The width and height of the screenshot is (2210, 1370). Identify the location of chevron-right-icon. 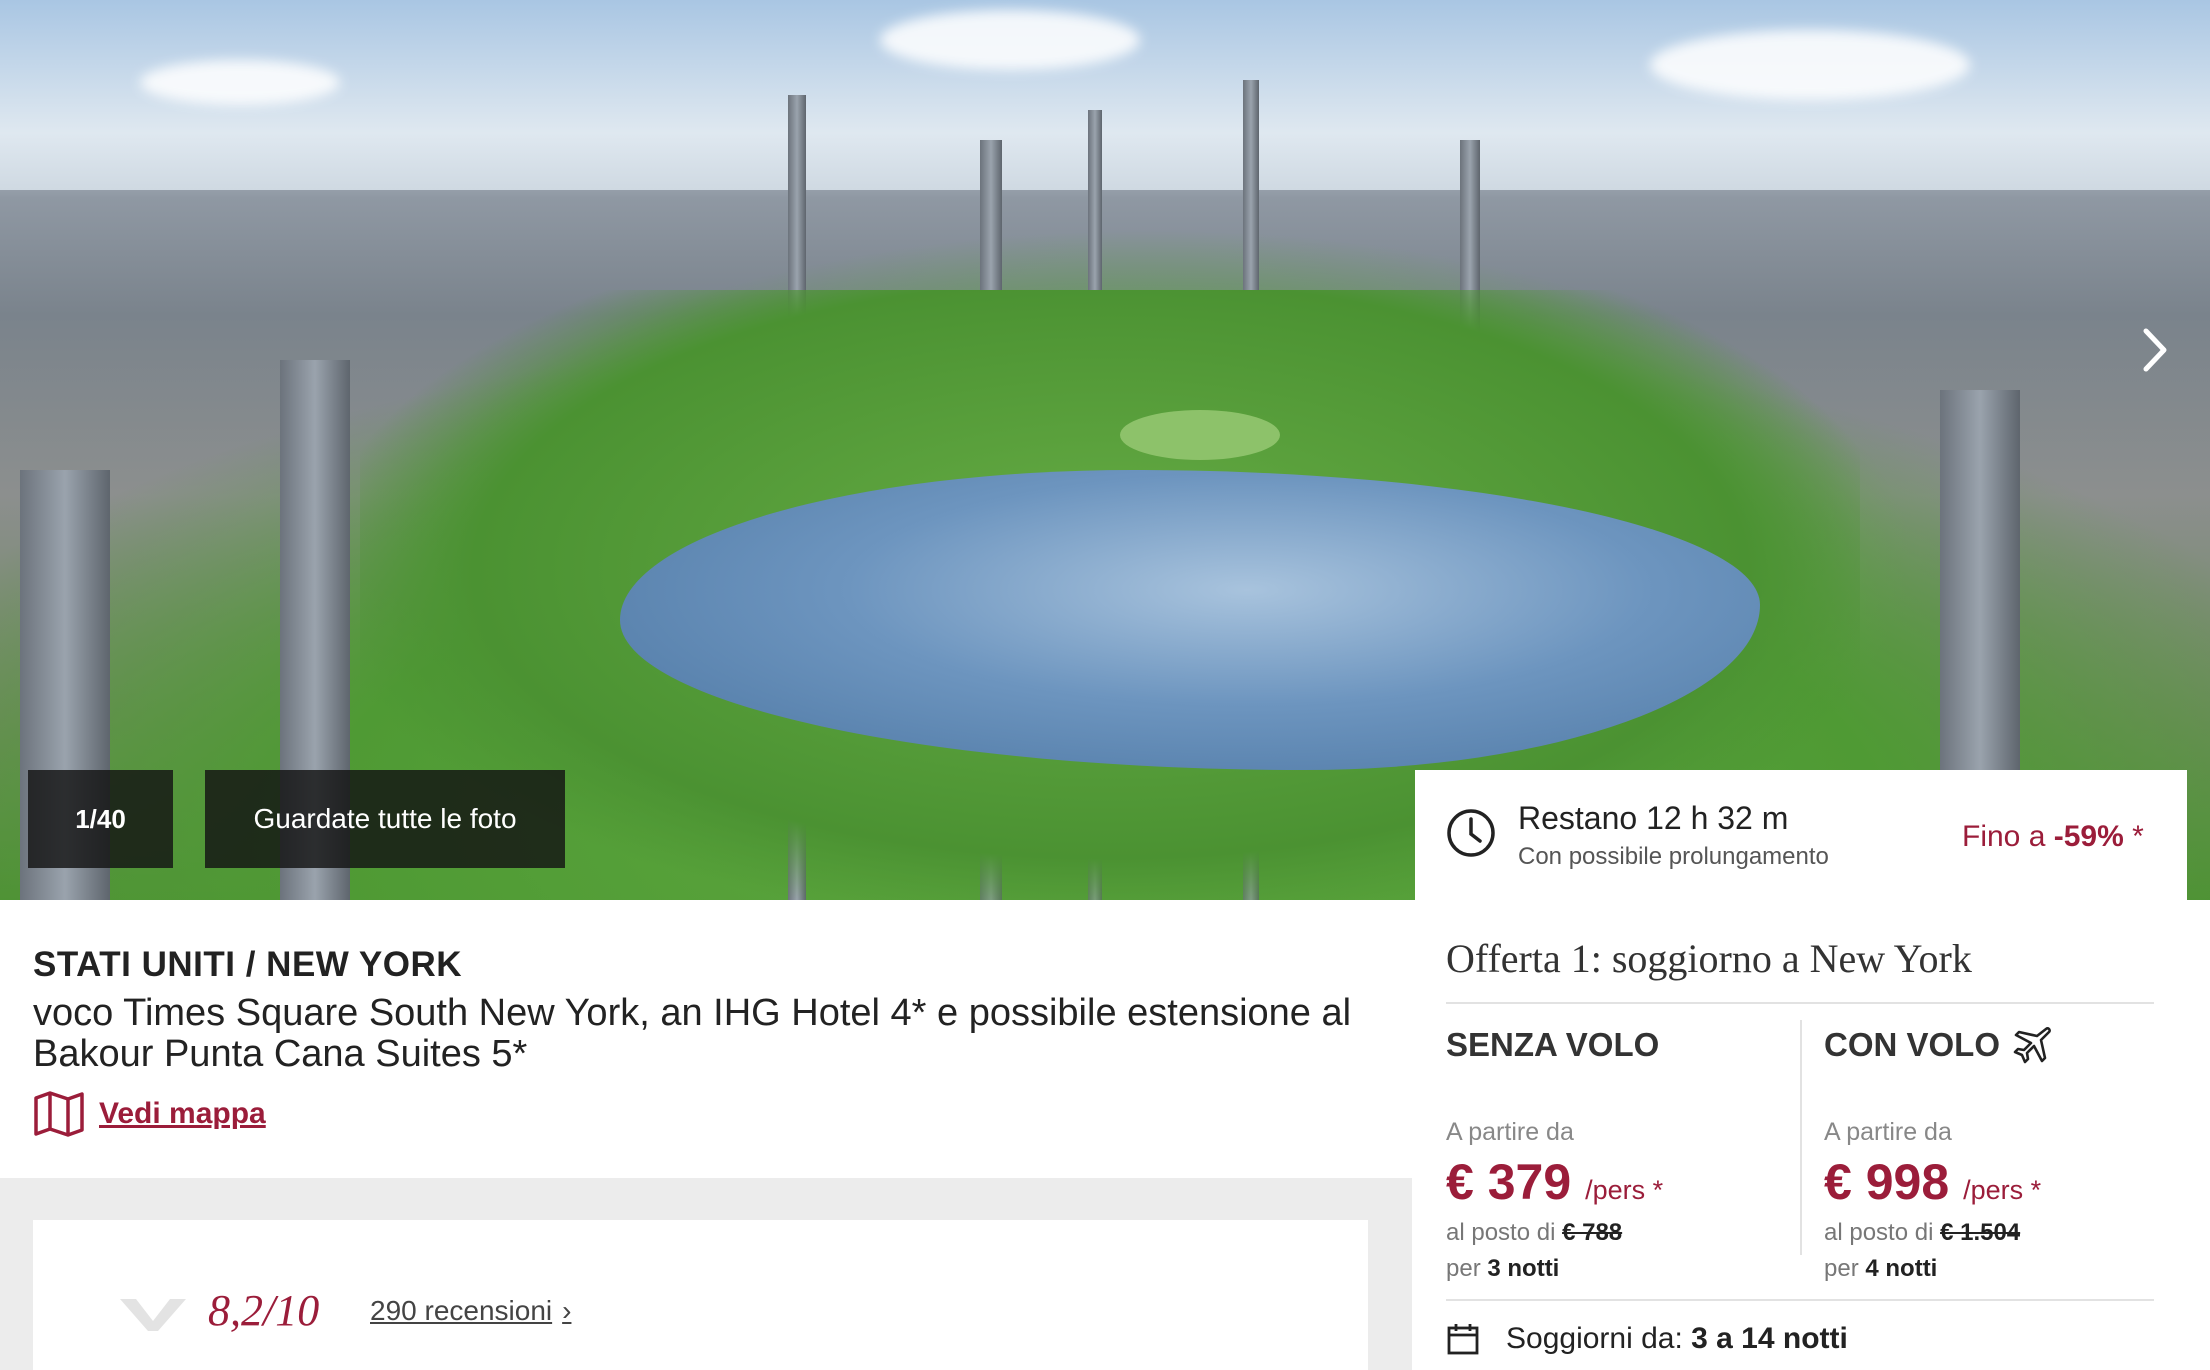
(2155, 350).